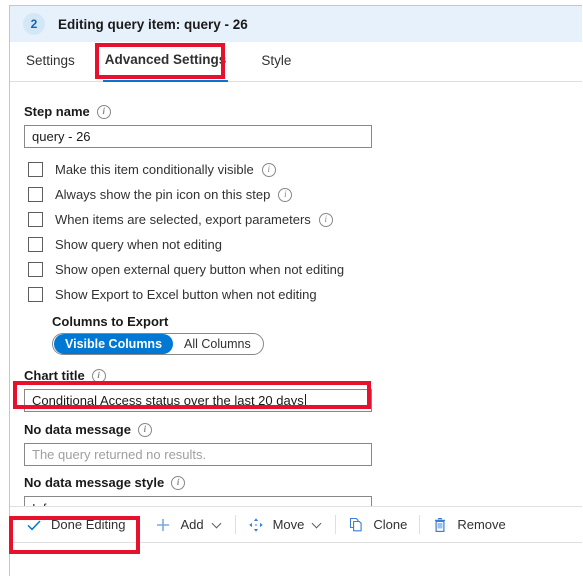  I want to click on checkbox-conditionally-visible, so click(35, 169).